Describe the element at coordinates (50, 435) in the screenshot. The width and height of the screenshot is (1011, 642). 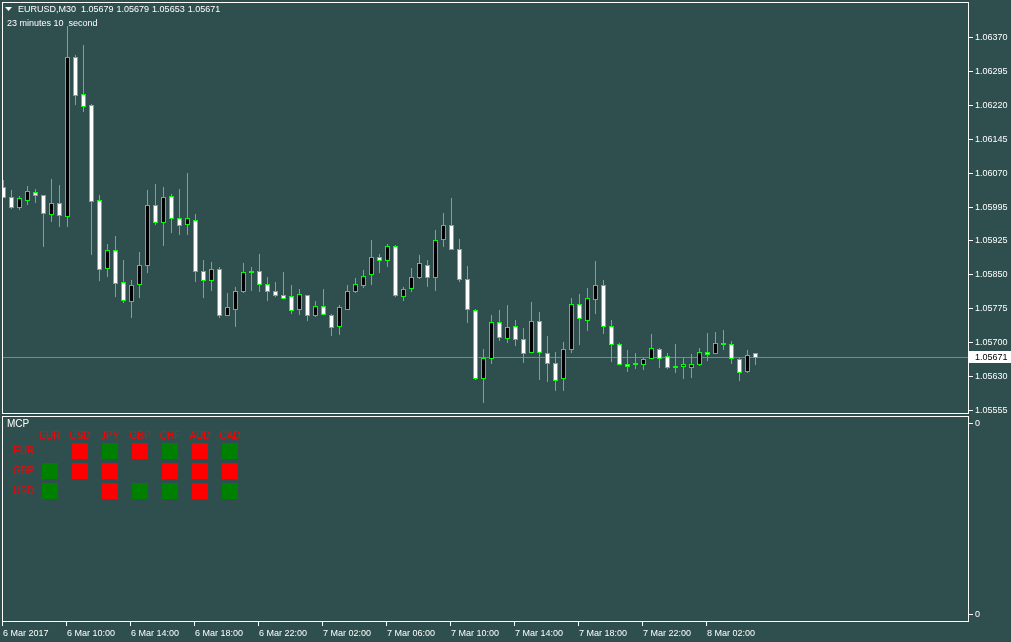
I see `currency-header: EUR` at that location.